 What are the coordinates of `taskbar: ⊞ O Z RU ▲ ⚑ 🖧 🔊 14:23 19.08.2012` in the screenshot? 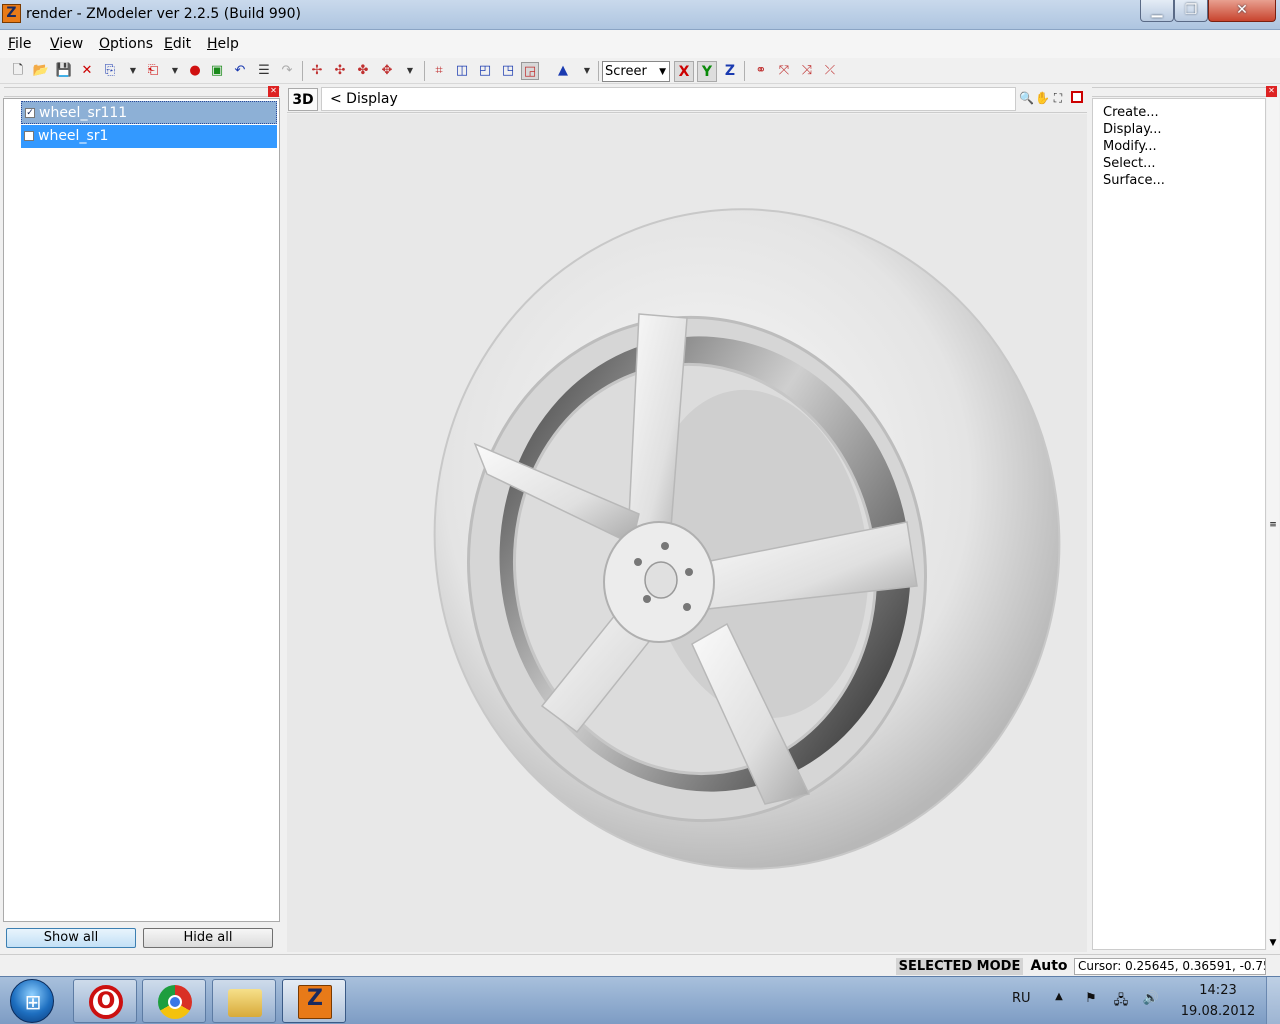 It's located at (640, 1000).